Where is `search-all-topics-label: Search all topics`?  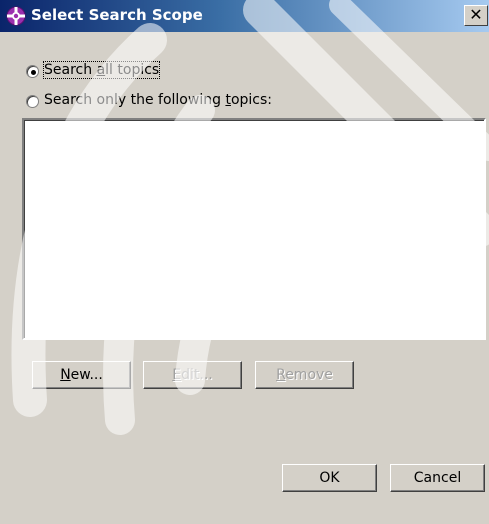
search-all-topics-label: Search all topics is located at coordinates (101, 70).